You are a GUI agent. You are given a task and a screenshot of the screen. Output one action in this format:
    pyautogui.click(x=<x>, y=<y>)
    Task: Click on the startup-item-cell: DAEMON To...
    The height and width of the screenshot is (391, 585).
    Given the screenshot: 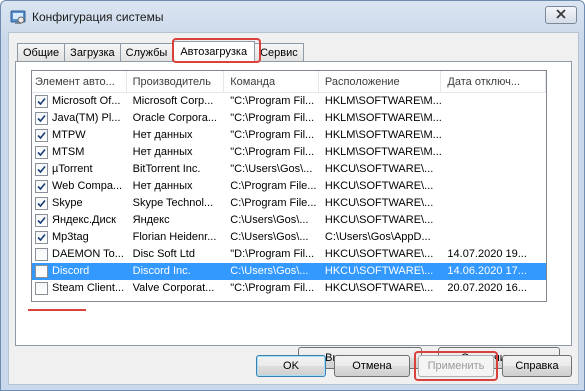 What is the action you would take?
    pyautogui.click(x=79, y=254)
    